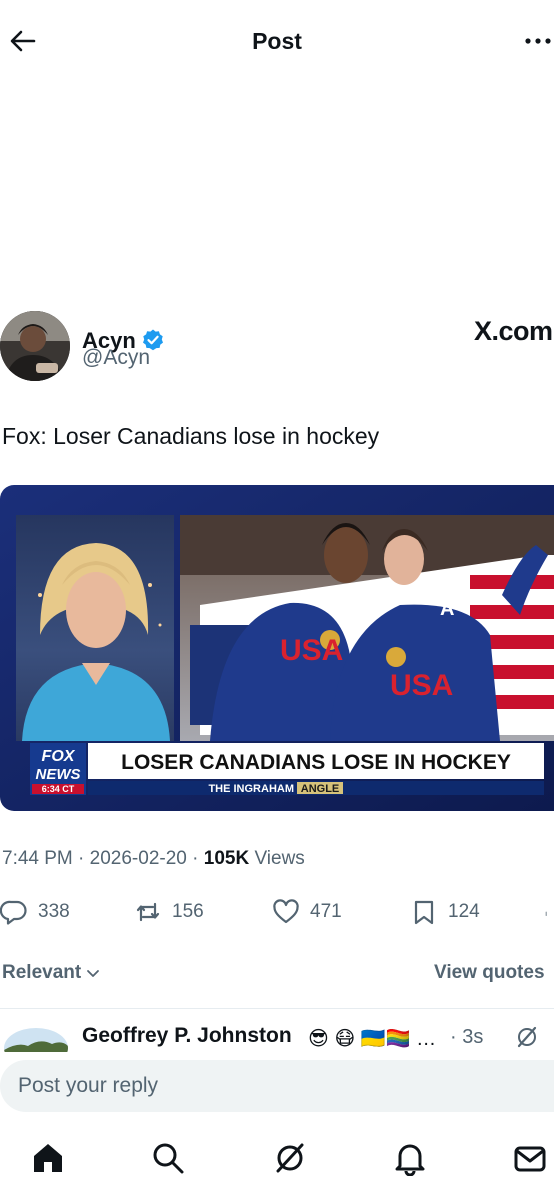 This screenshot has width=554, height=1199. I want to click on post-date: 2026-02-20, so click(138, 858).